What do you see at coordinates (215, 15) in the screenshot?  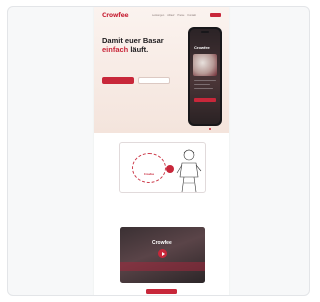 I see `nav-cta-button` at bounding box center [215, 15].